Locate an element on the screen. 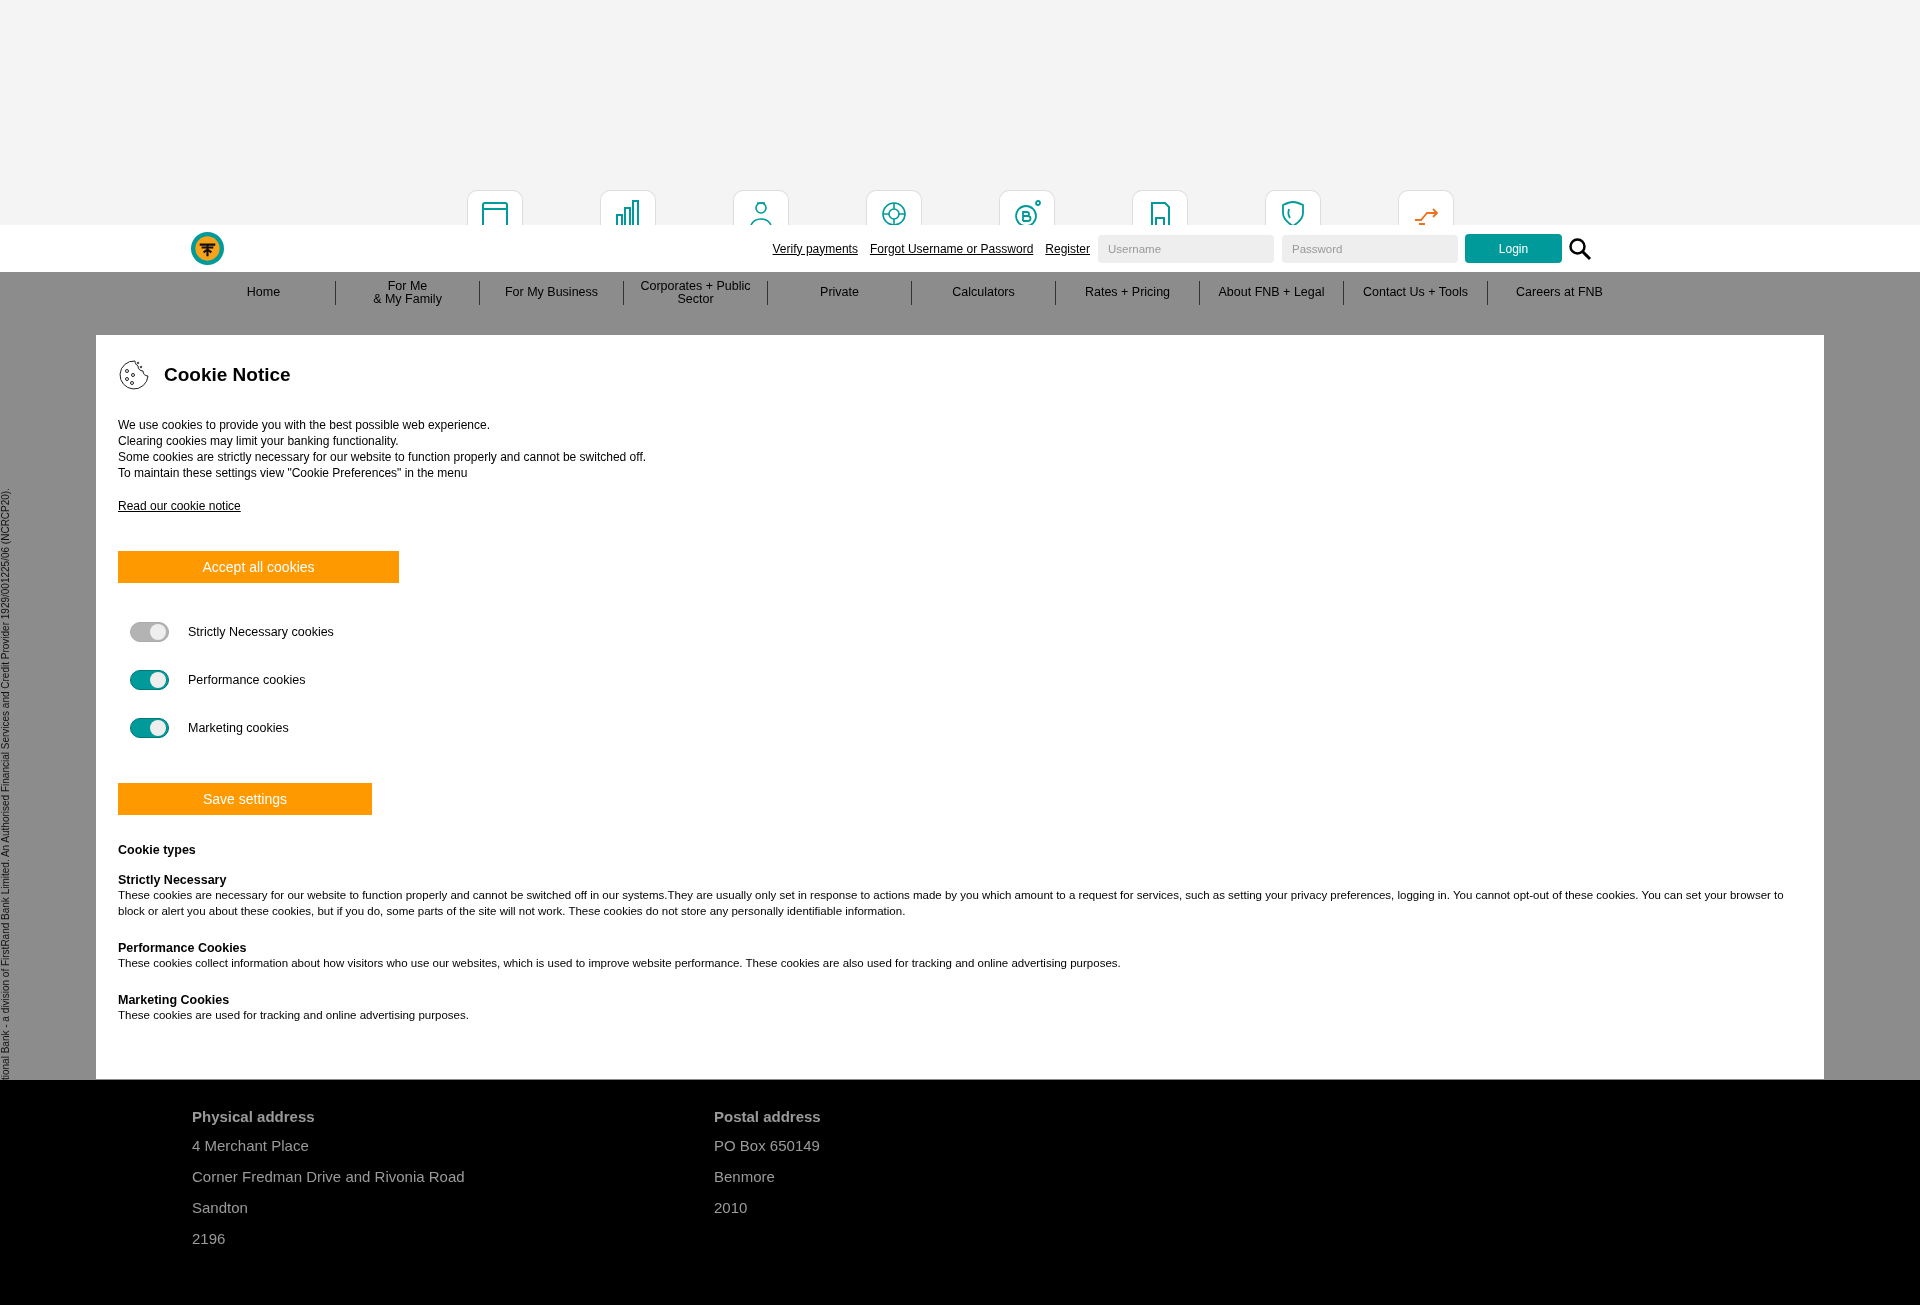  address-line: Sandton is located at coordinates (220, 1208).